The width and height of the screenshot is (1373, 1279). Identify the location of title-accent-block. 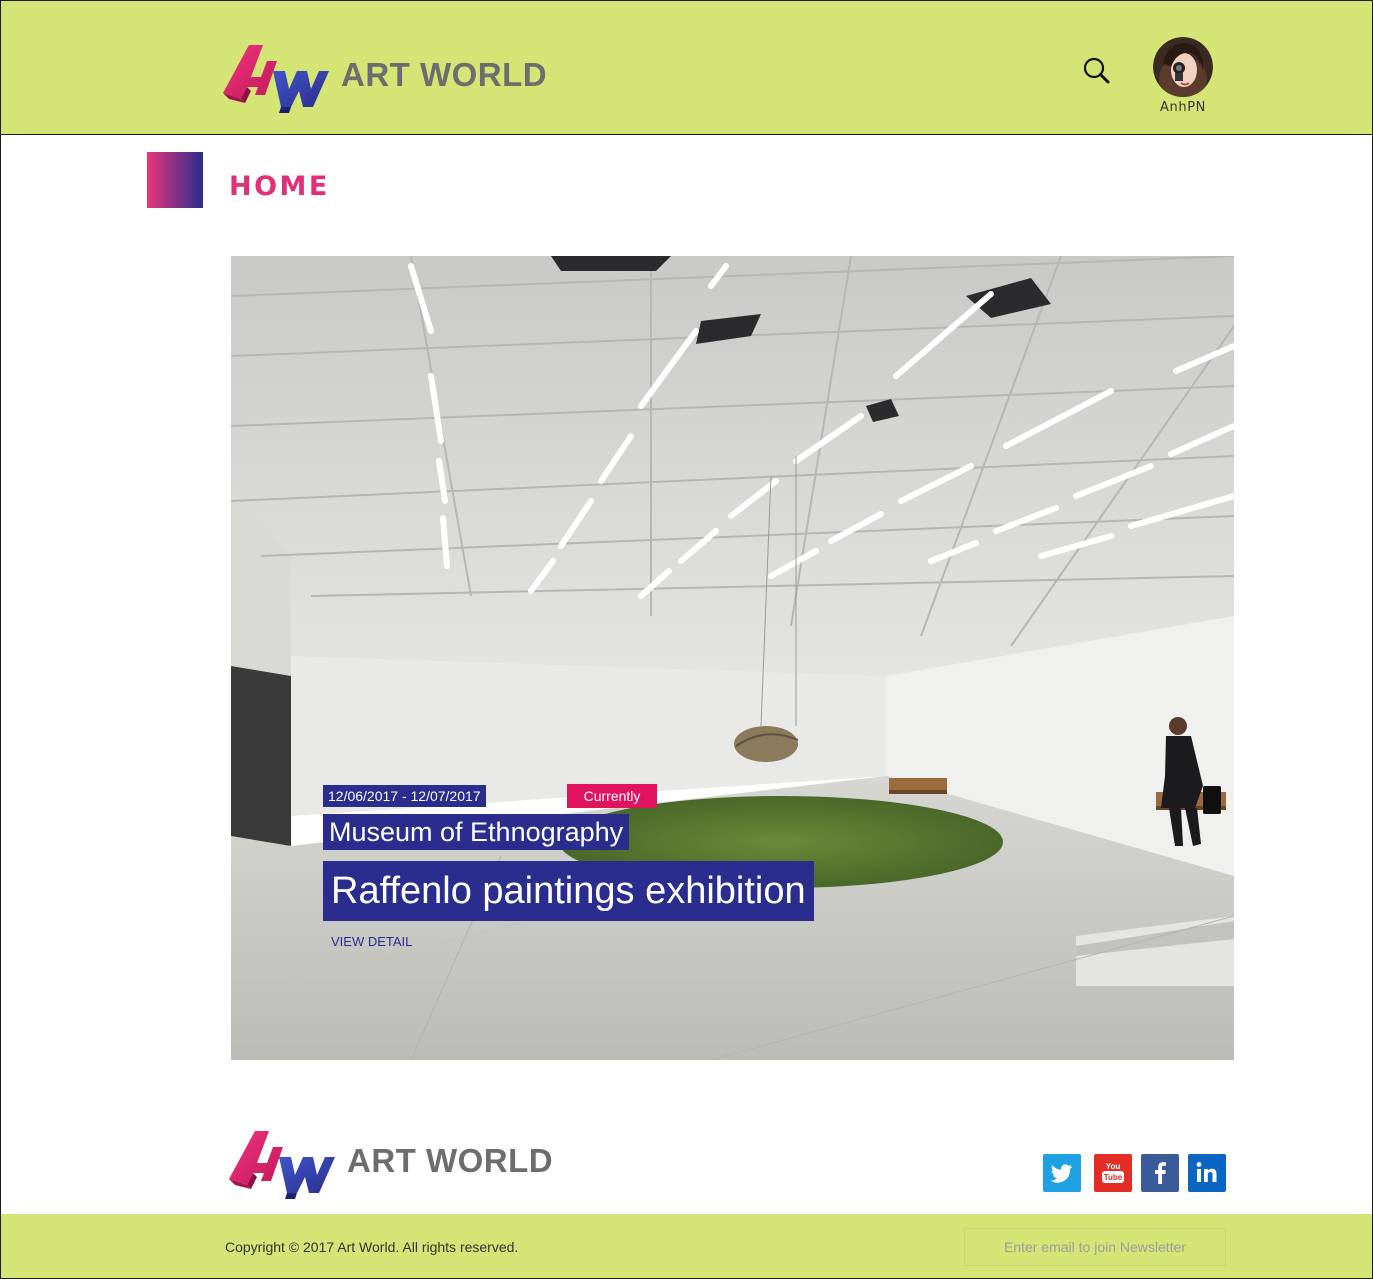
(175, 180).